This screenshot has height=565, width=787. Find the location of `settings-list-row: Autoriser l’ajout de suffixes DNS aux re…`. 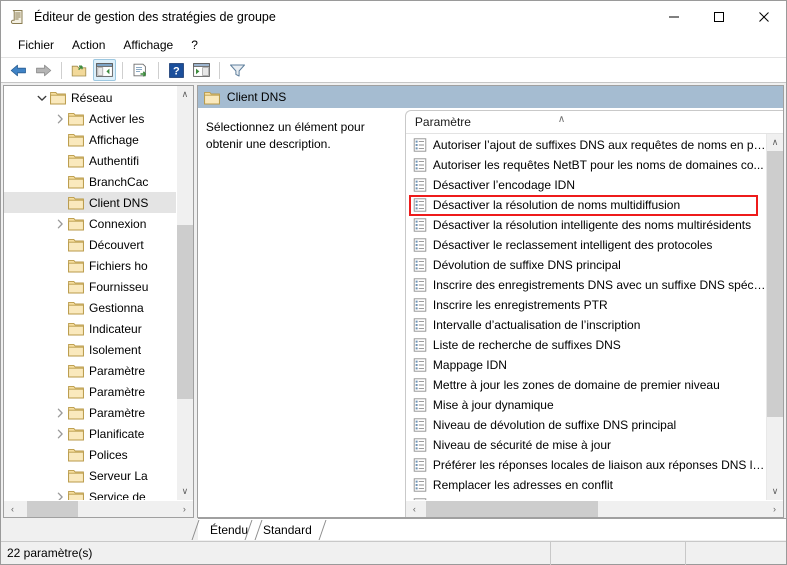

settings-list-row: Autoriser l’ajout de suffixes DNS aux re… is located at coordinates (586, 145).